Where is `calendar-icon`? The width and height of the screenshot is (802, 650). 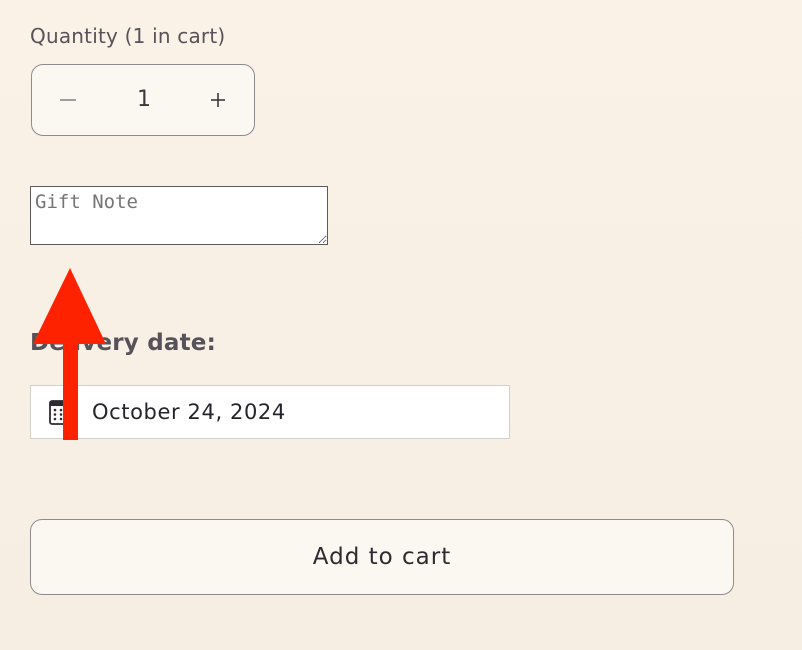
calendar-icon is located at coordinates (58, 412).